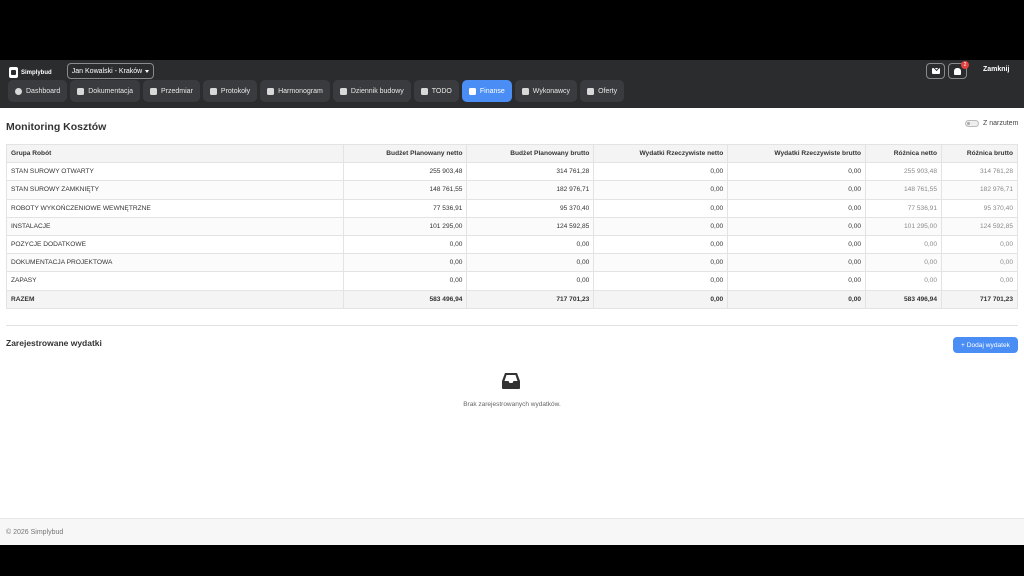 The width and height of the screenshot is (1024, 576). Describe the element at coordinates (512, 531) in the screenshot. I see `footer: © 2026 Simplybud` at that location.